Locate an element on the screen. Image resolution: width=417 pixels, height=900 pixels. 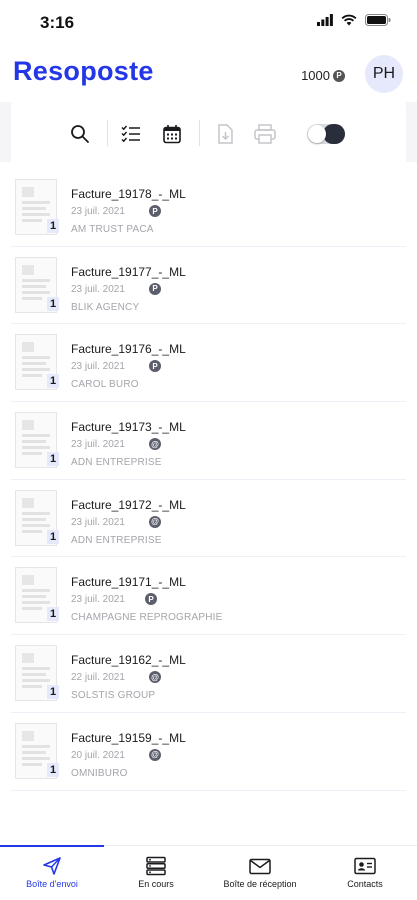
search-icon is located at coordinates (80, 134).